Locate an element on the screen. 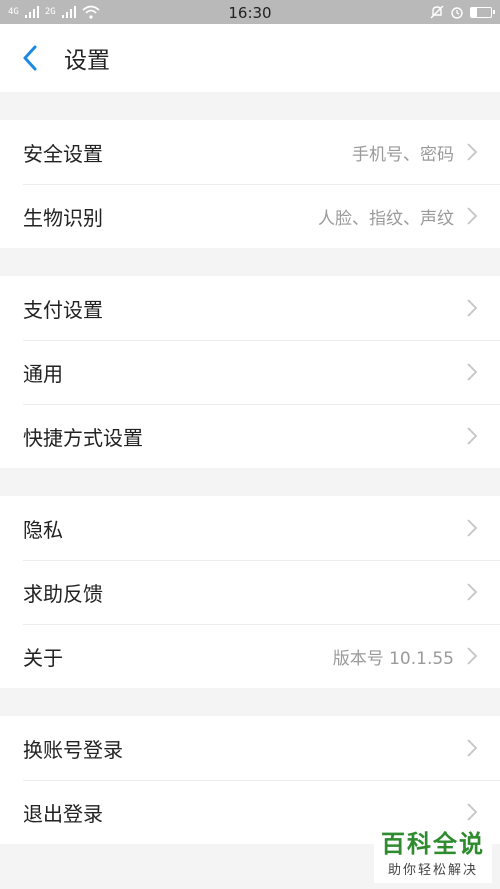  settings-group: 换账号登录 退出登录 is located at coordinates (250, 780).